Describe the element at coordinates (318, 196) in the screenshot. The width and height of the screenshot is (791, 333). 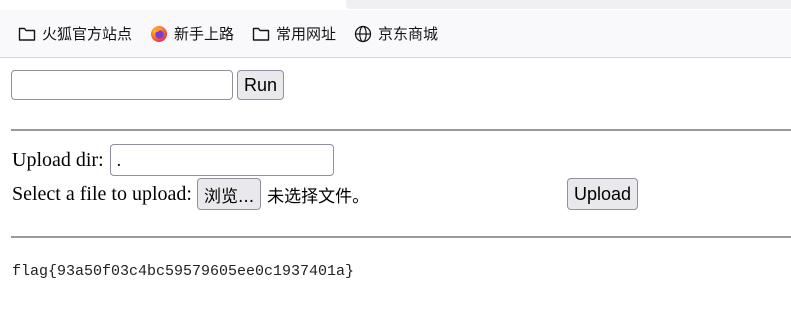
I see `no-file-selected-text: 未选择文件。` at that location.